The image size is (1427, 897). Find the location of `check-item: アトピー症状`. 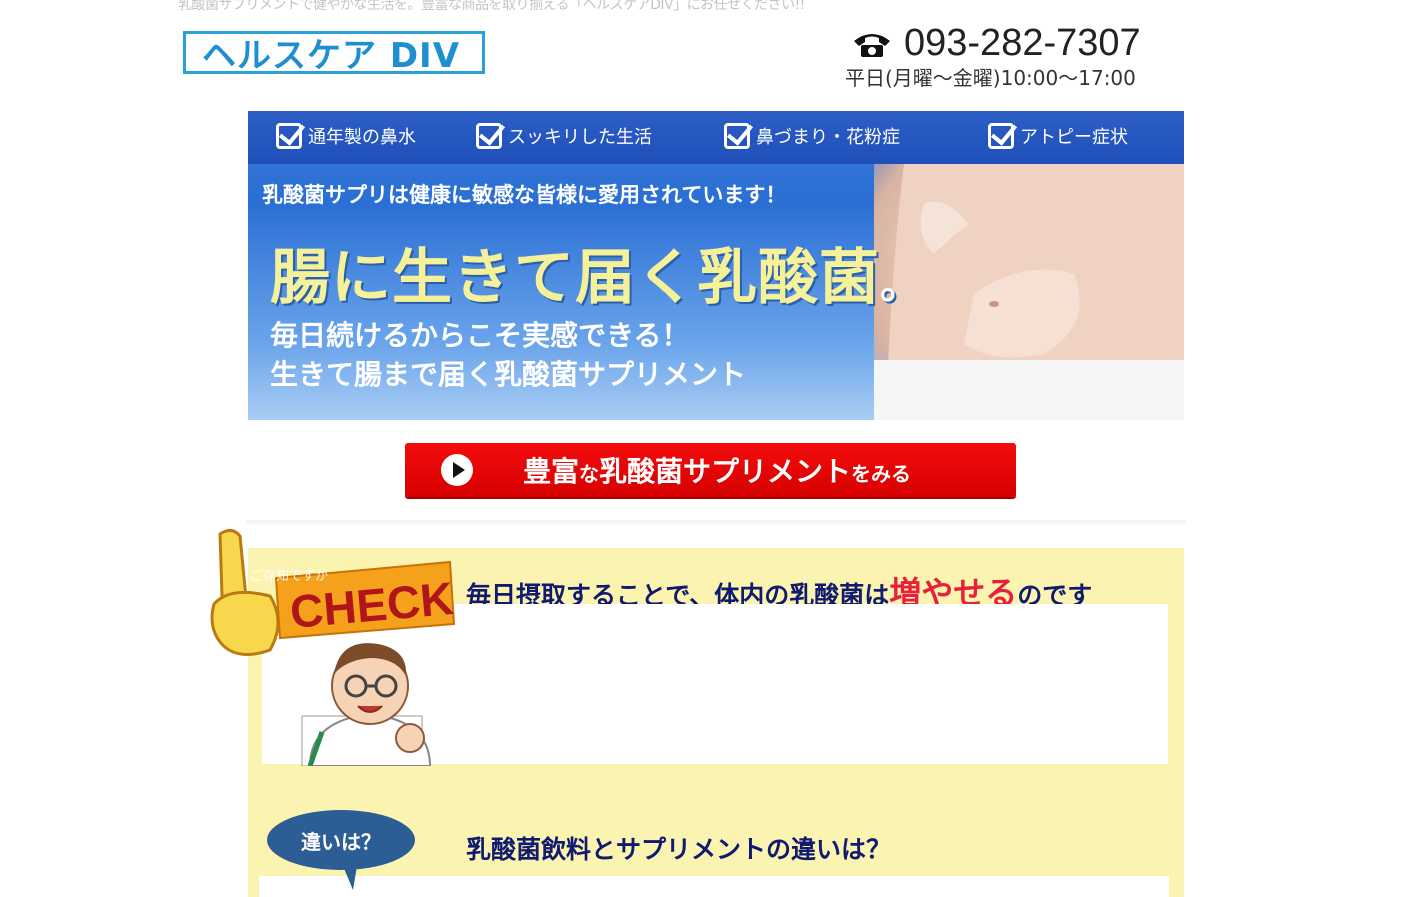

check-item: アトピー症状 is located at coordinates (1058, 136).